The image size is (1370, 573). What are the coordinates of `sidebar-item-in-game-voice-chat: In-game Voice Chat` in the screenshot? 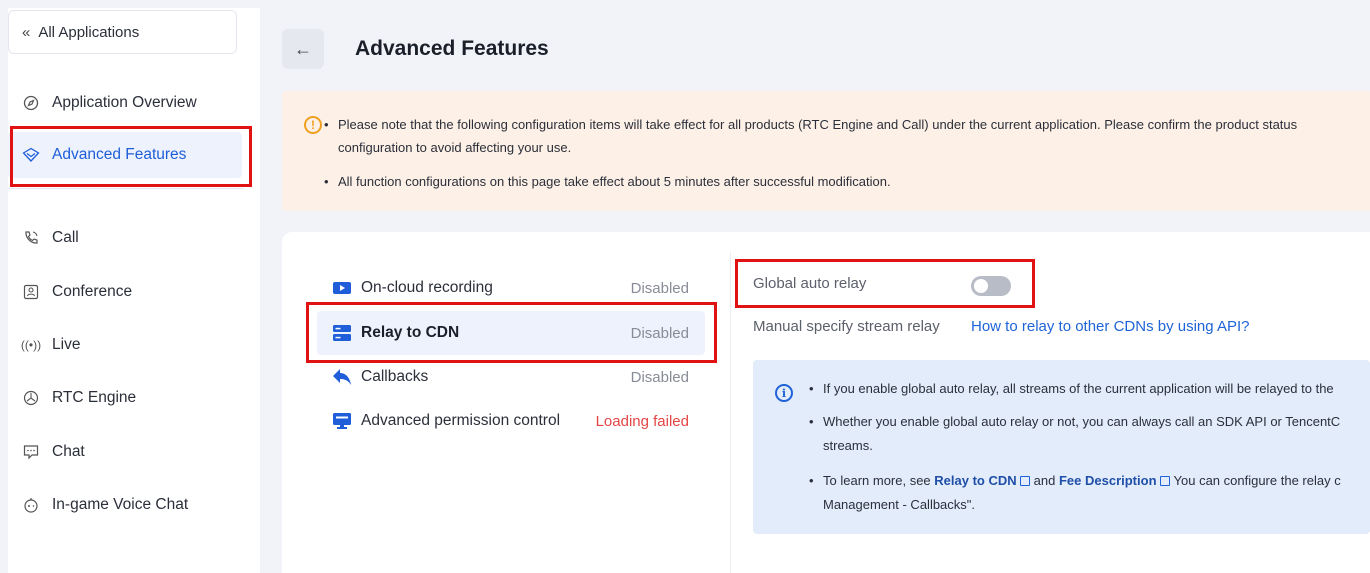 It's located at (125, 505).